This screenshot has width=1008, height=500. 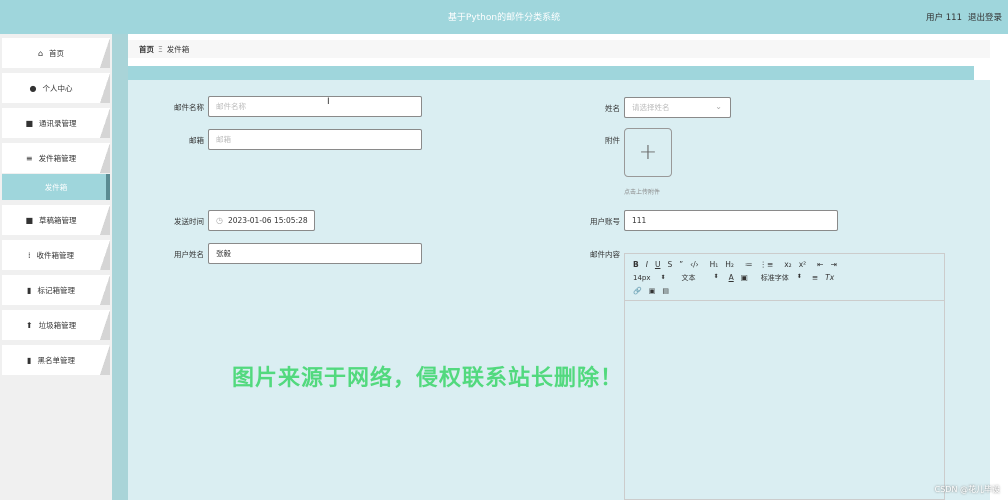 I want to click on toolbar-row-3: 🔗 ▣ ▤, so click(x=654, y=291).